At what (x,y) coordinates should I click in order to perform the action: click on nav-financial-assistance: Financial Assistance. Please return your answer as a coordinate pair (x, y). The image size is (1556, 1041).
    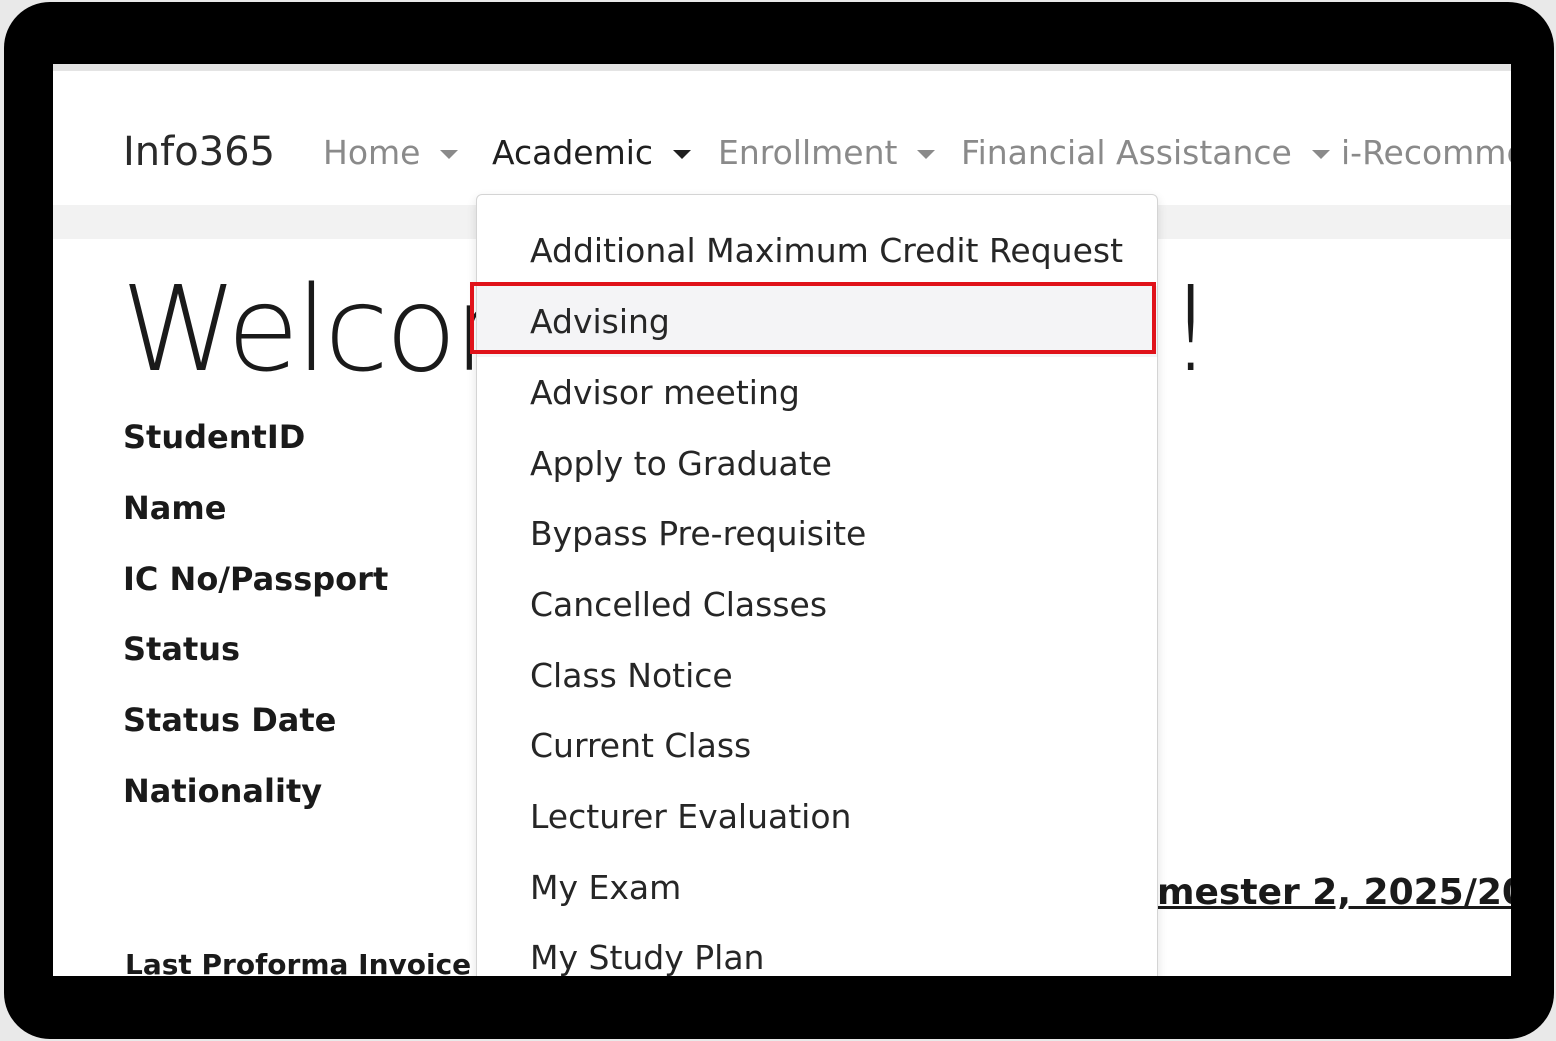
    Looking at the image, I should click on (1145, 152).